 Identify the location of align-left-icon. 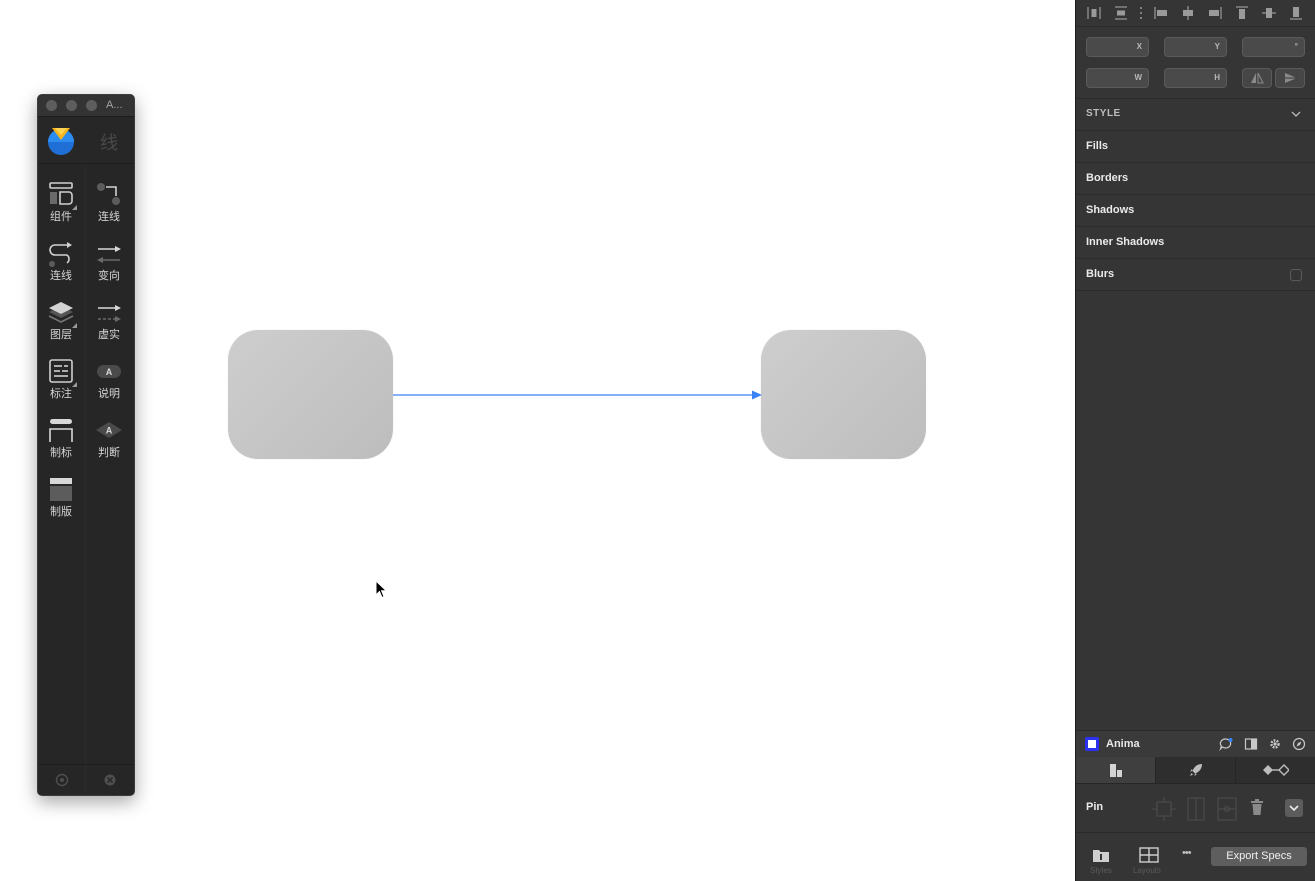
(1161, 13).